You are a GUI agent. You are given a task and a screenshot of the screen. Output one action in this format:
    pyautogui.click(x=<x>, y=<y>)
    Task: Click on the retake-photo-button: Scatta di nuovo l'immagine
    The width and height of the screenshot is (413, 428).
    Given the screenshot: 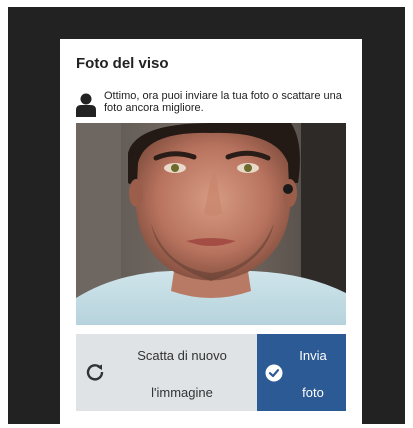 What is the action you would take?
    pyautogui.click(x=166, y=372)
    